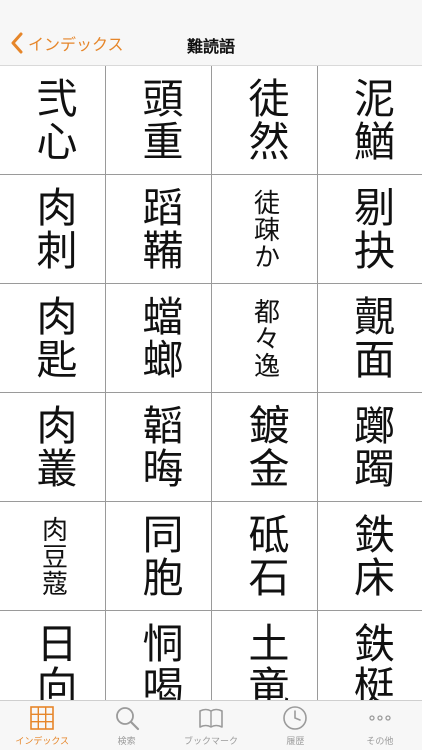  Describe the element at coordinates (42, 718) in the screenshot. I see `grid-icon` at that location.